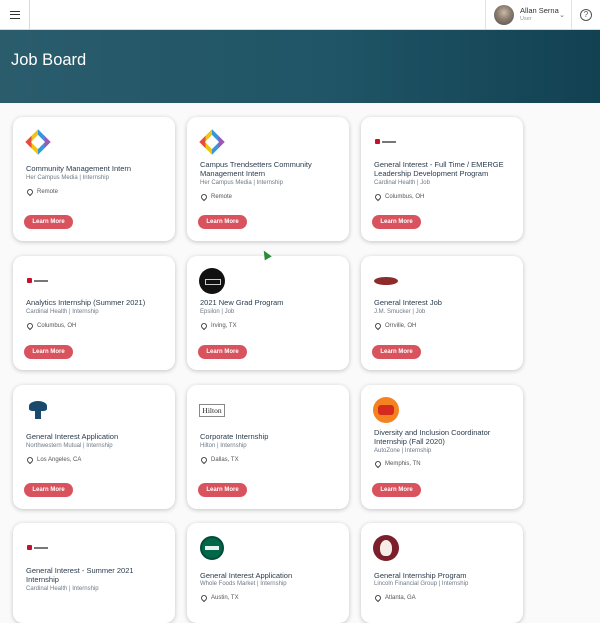  Describe the element at coordinates (504, 14) in the screenshot. I see `avatar` at that location.